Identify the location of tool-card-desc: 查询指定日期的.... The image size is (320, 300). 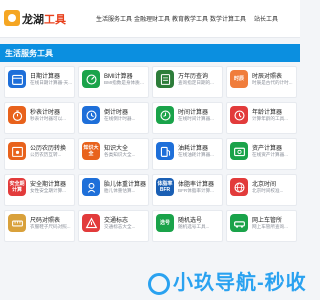
(196, 82).